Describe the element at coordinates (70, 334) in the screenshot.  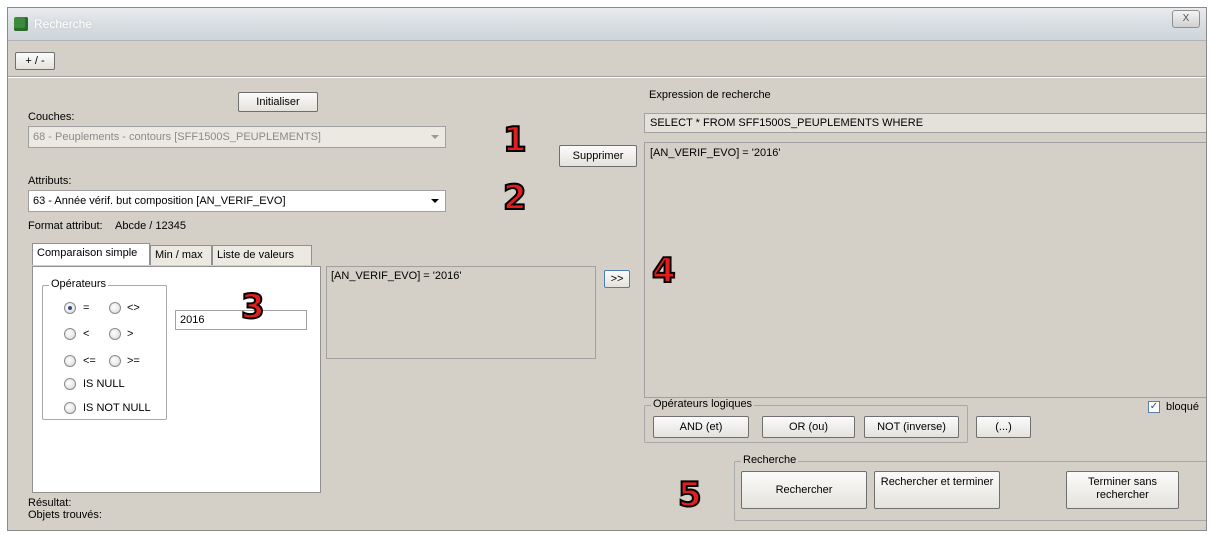
I see `op-less-radio` at that location.